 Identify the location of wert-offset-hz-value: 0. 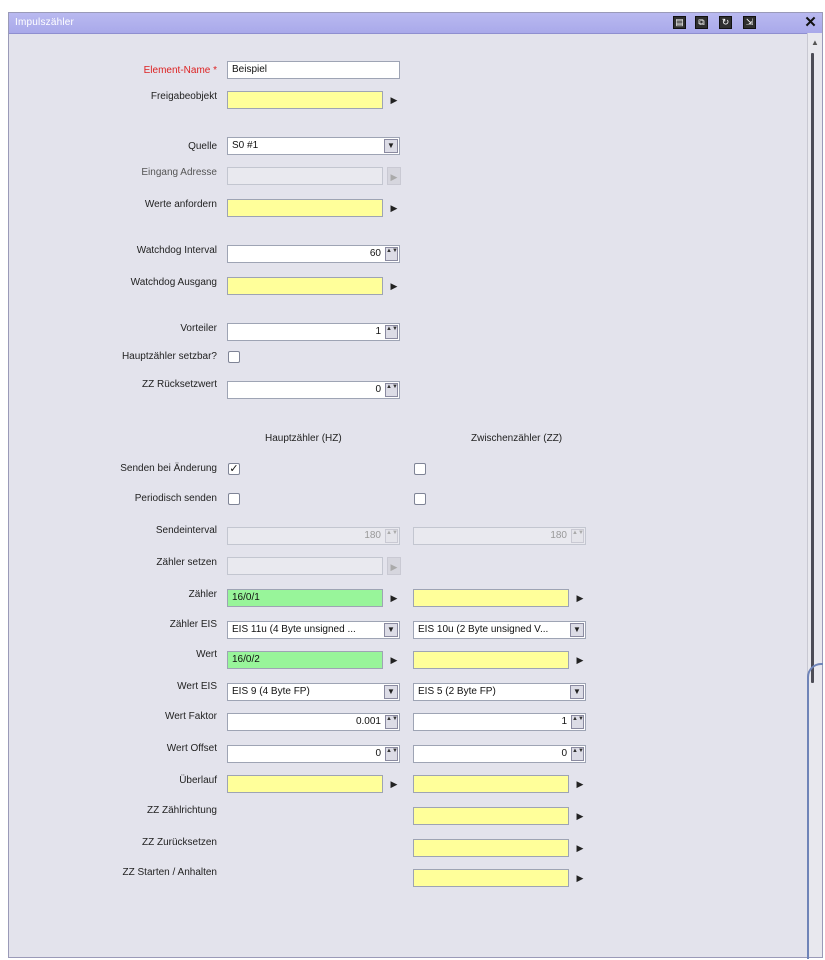
(378, 753).